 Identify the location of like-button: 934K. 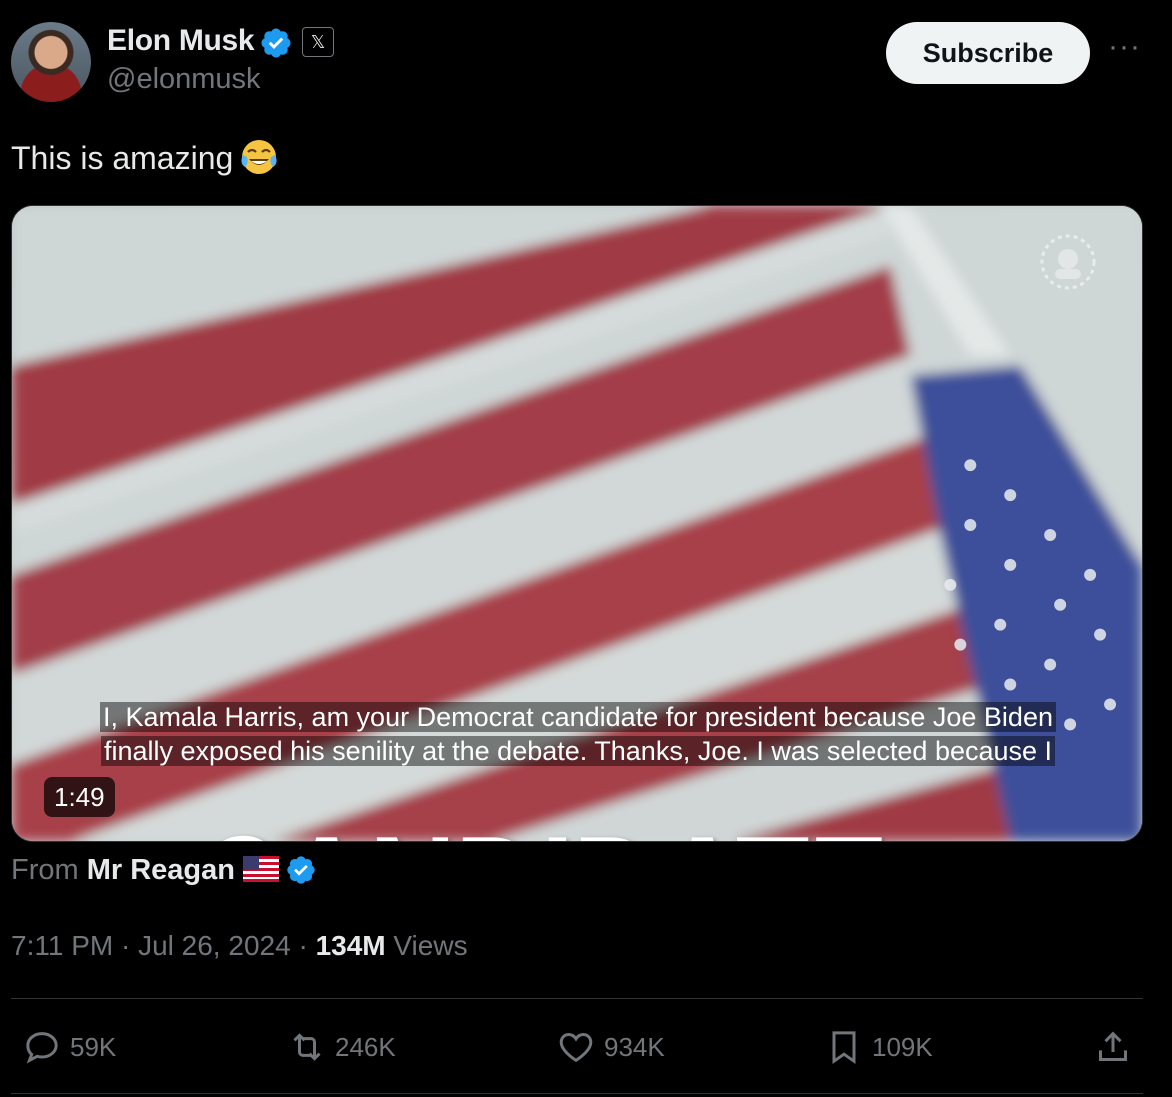
(610, 1047).